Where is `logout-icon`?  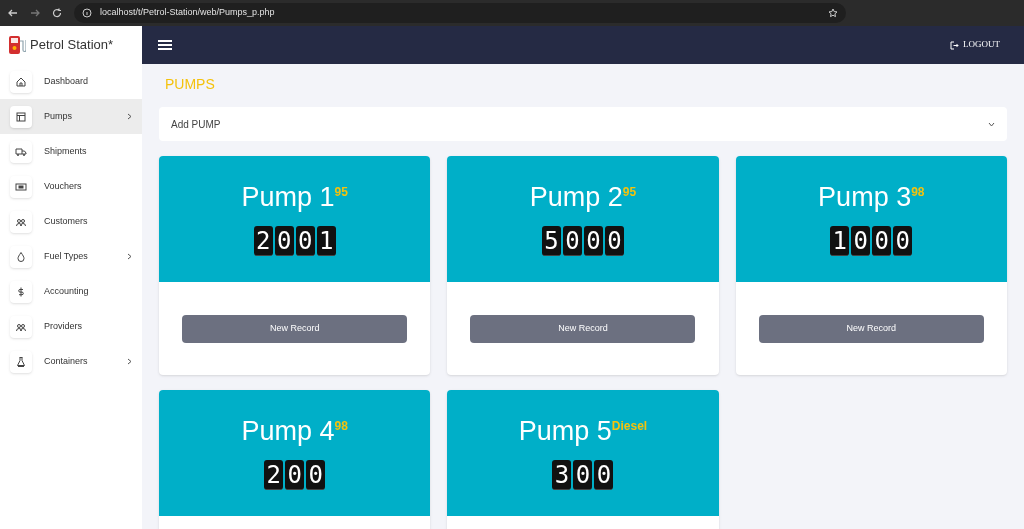 logout-icon is located at coordinates (954, 45).